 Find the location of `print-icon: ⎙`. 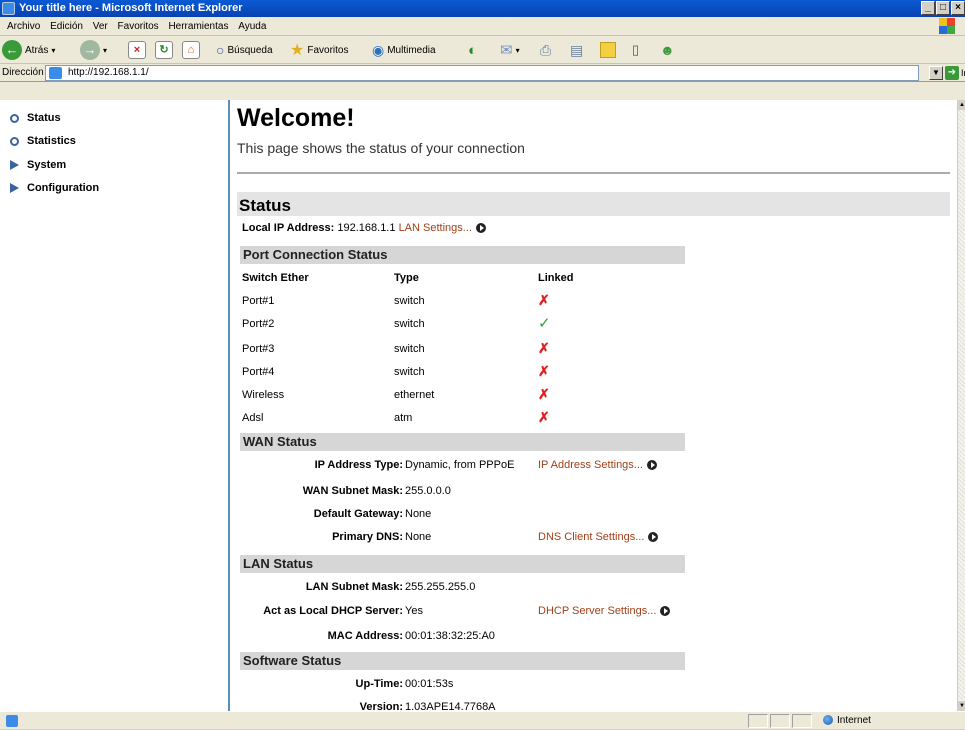

print-icon: ⎙ is located at coordinates (546, 49).